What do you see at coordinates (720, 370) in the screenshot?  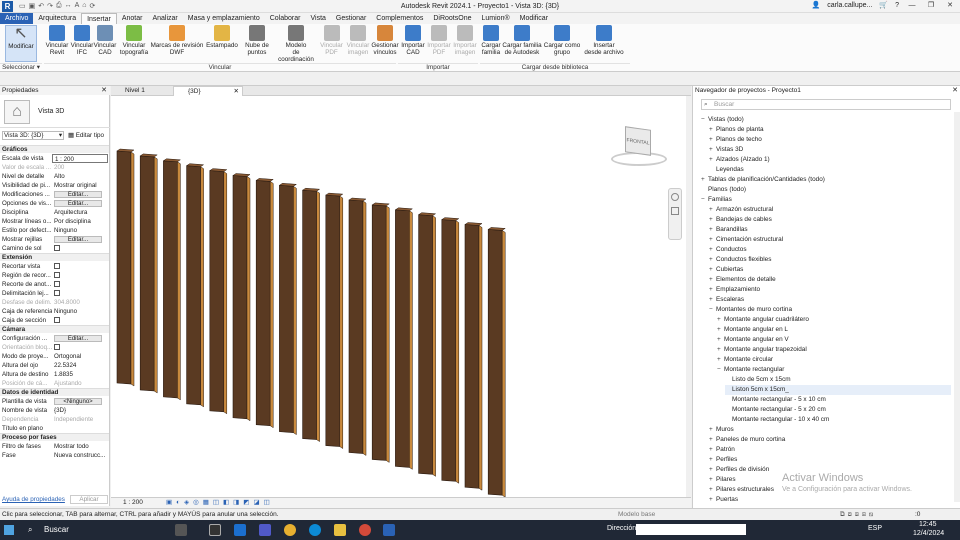 I see `collapse-icon: −` at bounding box center [720, 370].